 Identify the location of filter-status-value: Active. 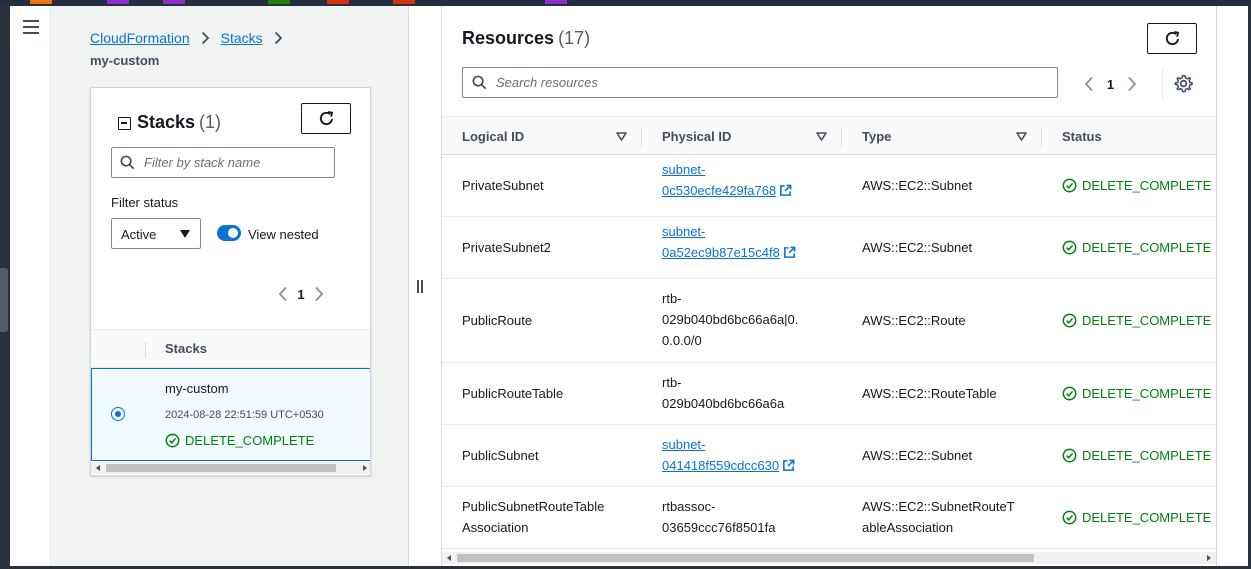
(139, 234).